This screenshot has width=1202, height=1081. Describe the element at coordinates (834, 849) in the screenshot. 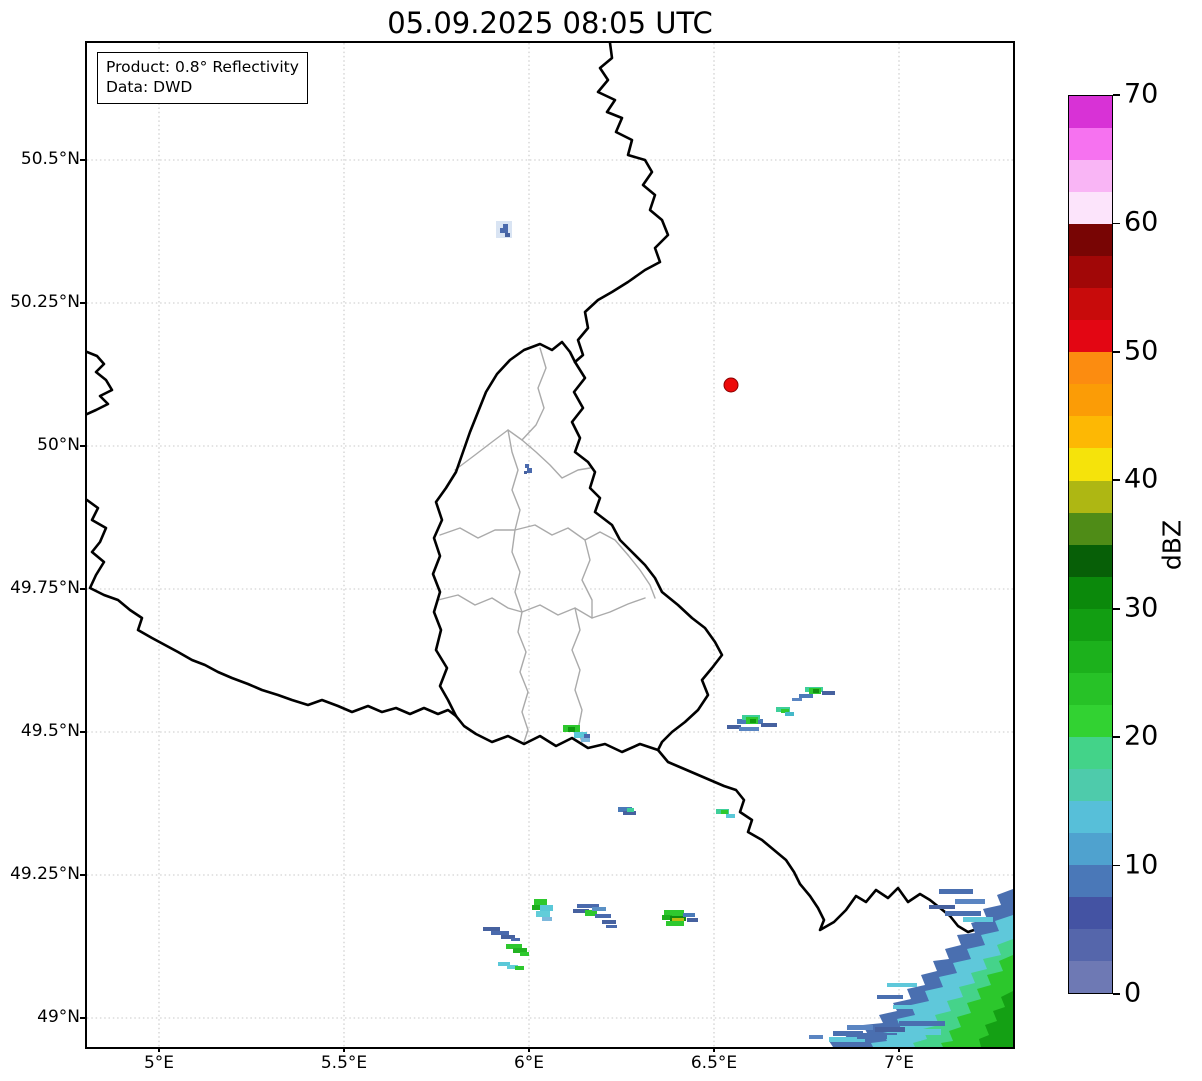

I see `country-border-france-germany` at that location.